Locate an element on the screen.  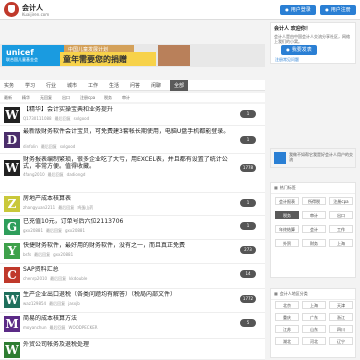
tag-item: 税务 is located at coordinates (287, 215).